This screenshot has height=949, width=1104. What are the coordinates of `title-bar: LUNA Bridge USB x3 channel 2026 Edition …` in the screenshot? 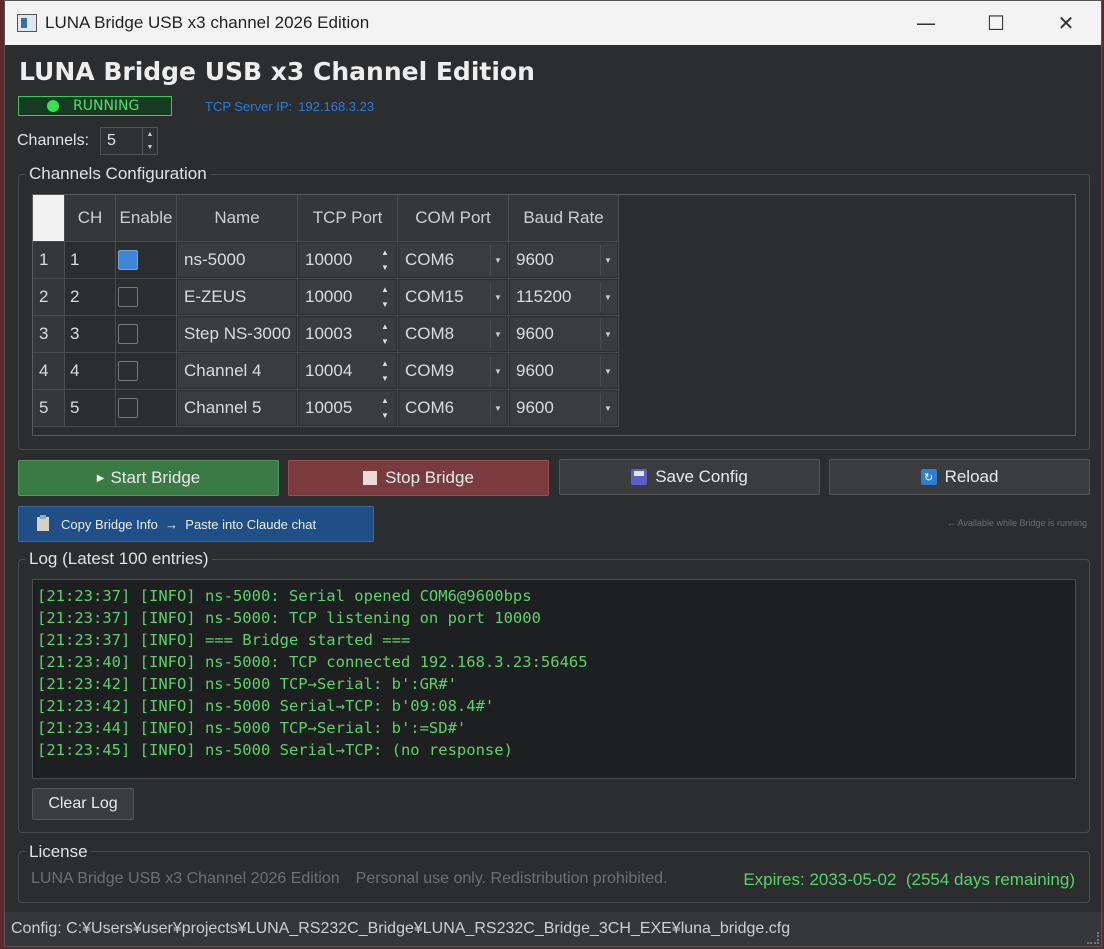 It's located at (553, 23).